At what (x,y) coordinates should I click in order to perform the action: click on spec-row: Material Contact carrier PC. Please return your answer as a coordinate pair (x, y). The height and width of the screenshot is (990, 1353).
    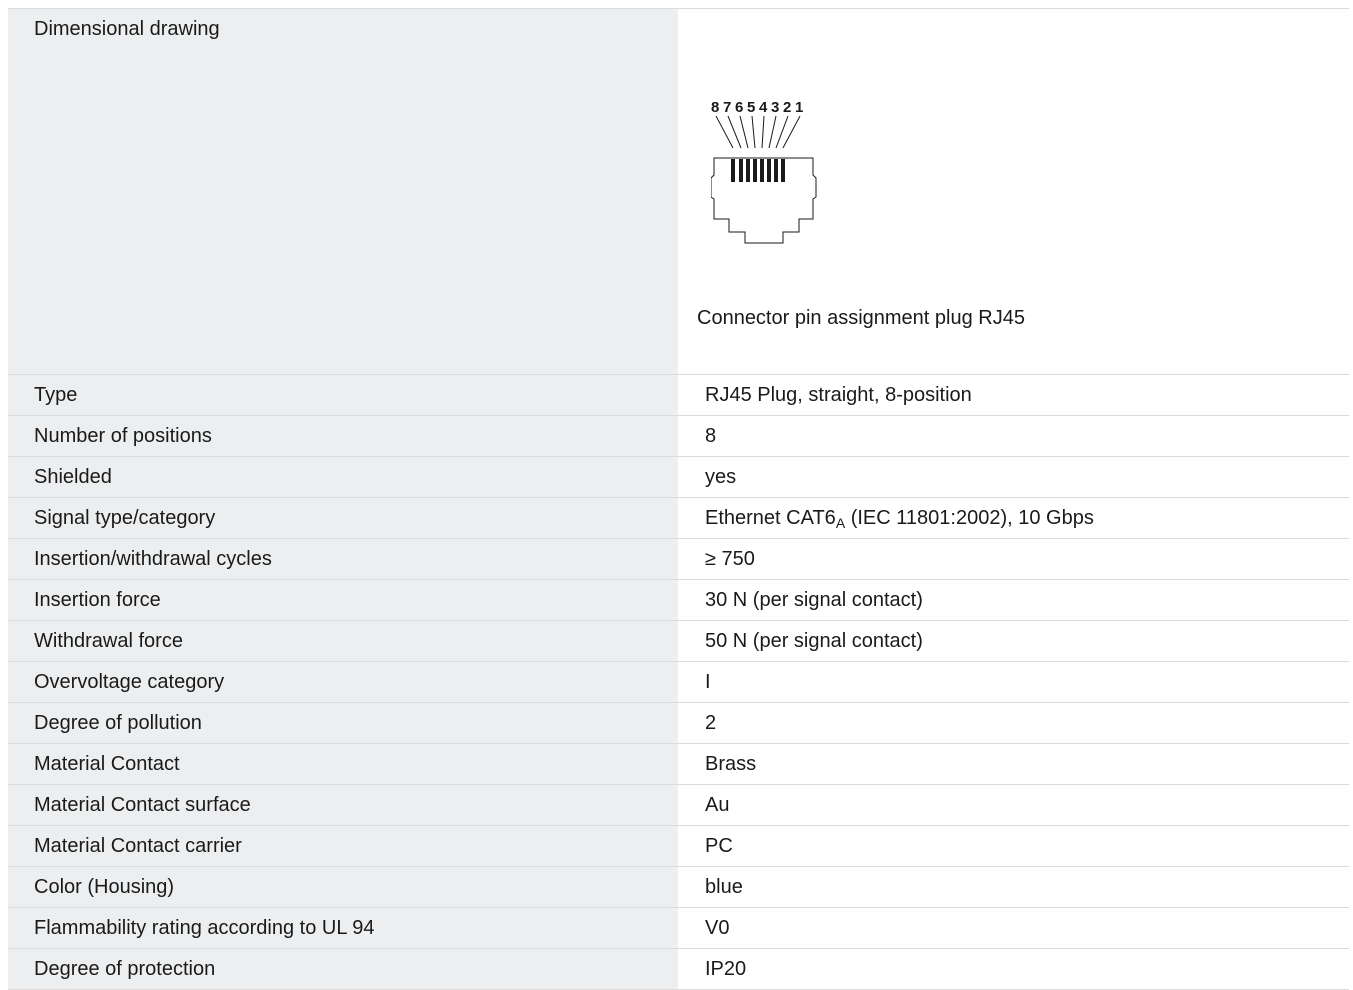
    Looking at the image, I should click on (678, 846).